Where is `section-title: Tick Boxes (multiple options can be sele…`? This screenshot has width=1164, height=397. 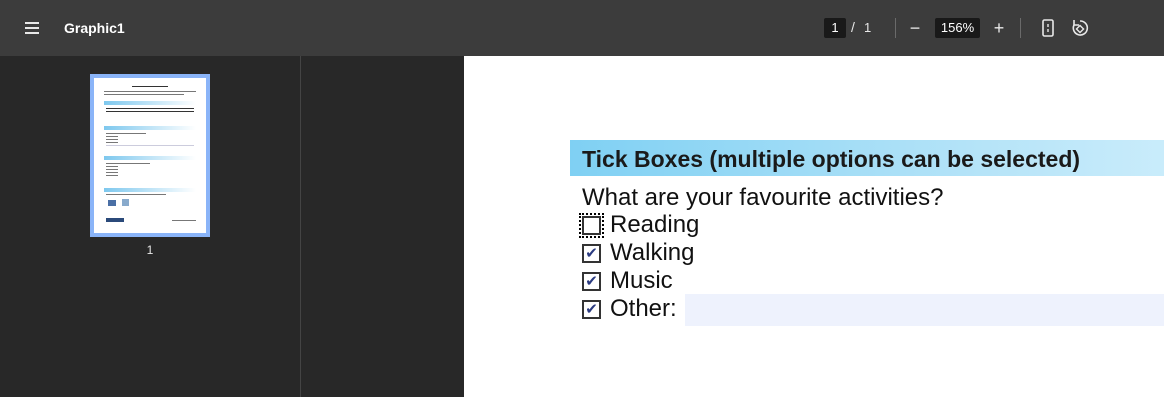 section-title: Tick Boxes (multiple options can be sele… is located at coordinates (831, 159).